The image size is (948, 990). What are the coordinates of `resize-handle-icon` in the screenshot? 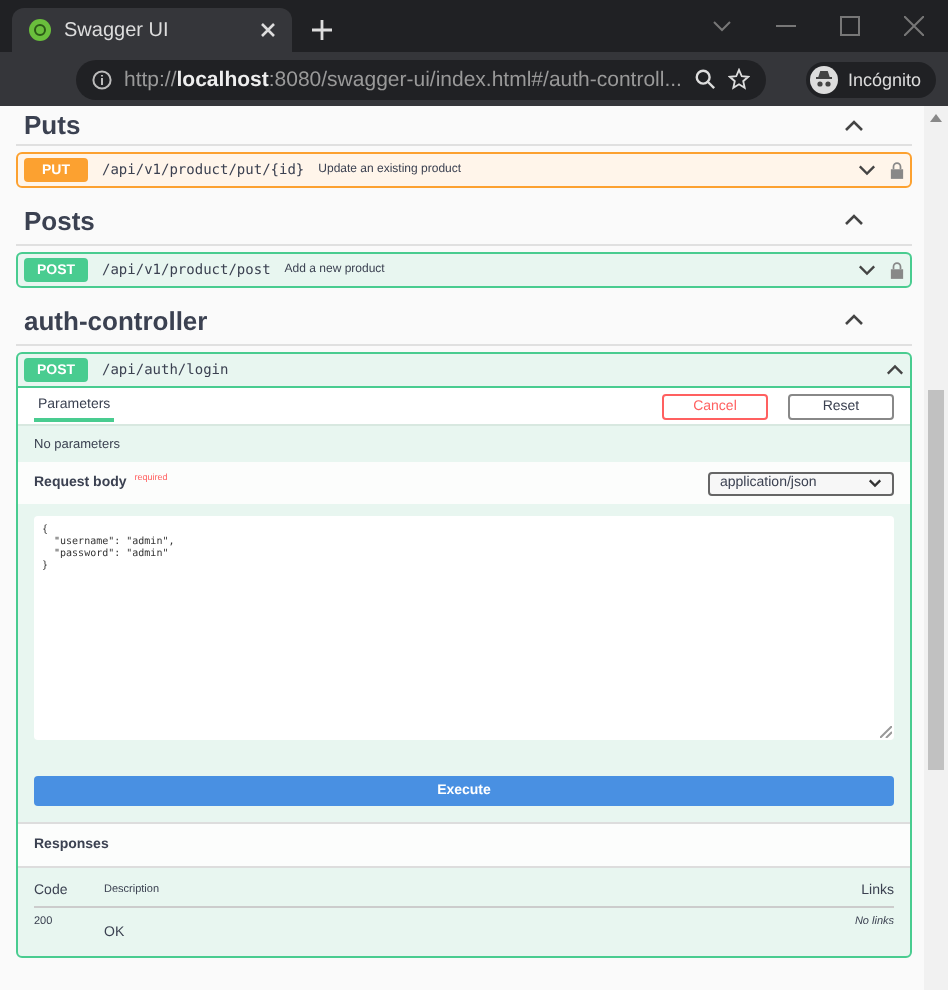 It's located at (886, 732).